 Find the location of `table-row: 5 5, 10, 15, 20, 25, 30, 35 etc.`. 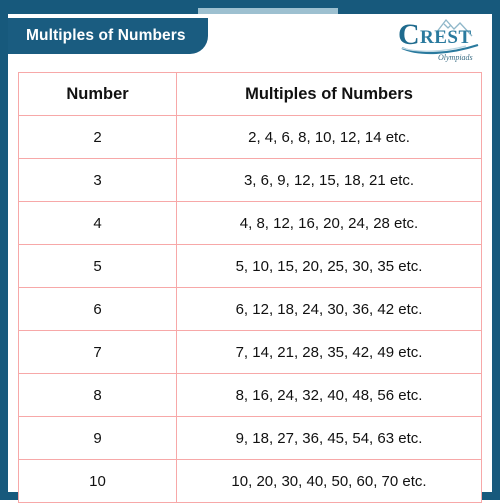

table-row: 5 5, 10, 15, 20, 25, 30, 35 etc. is located at coordinates (250, 266).